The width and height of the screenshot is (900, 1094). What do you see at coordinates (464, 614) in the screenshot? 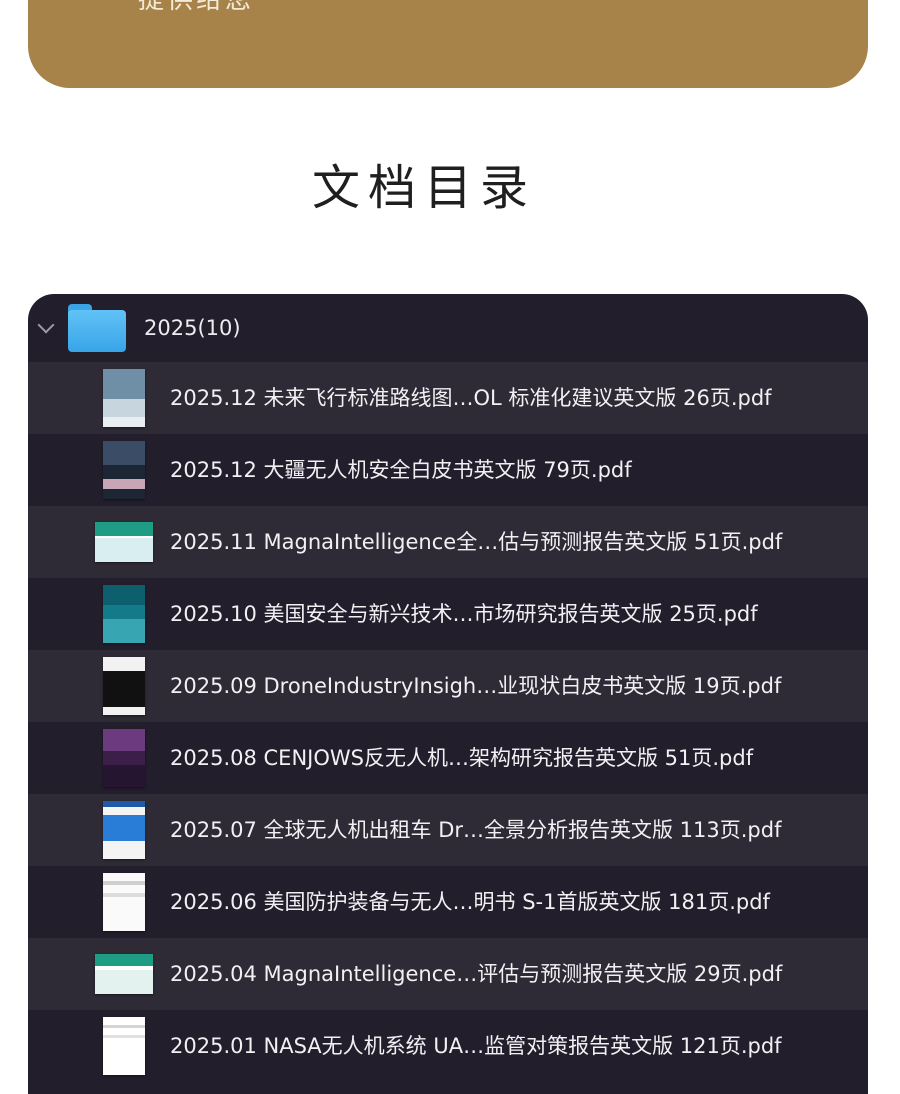
I see `file-name: 2025.10 美国安全与新兴技术…市场研究报告英文版 25页.pdf` at bounding box center [464, 614].